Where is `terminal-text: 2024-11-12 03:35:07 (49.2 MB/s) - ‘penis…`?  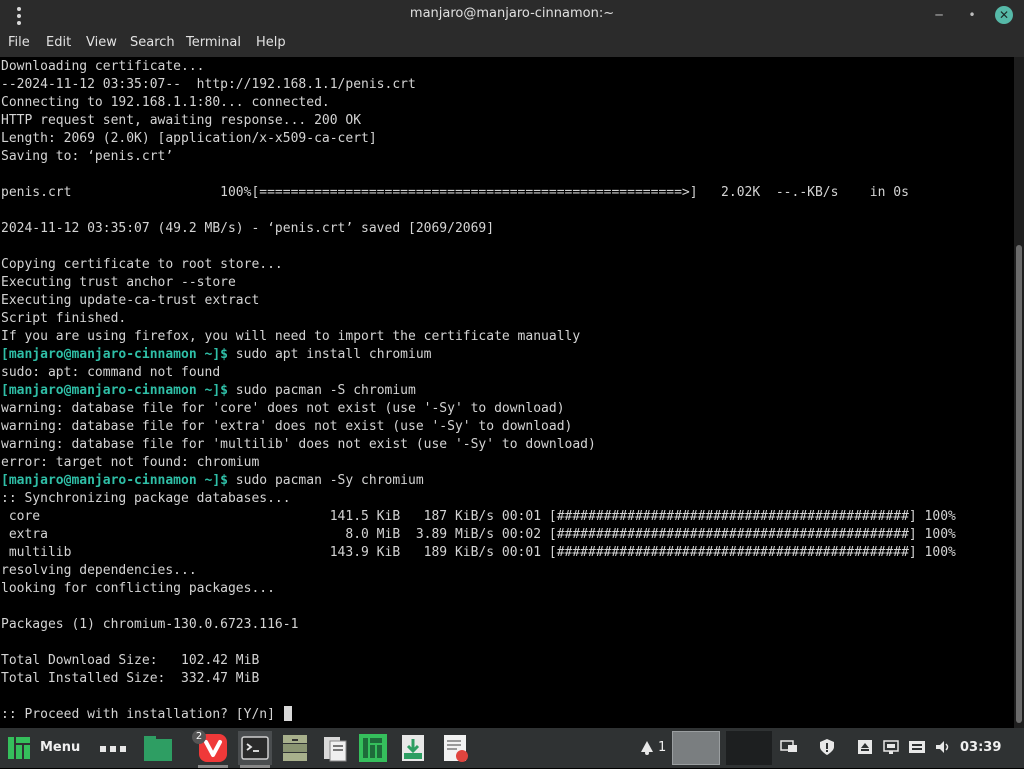
terminal-text: 2024-11-12 03:35:07 (49.2 MB/s) - ‘penis… is located at coordinates (248, 228).